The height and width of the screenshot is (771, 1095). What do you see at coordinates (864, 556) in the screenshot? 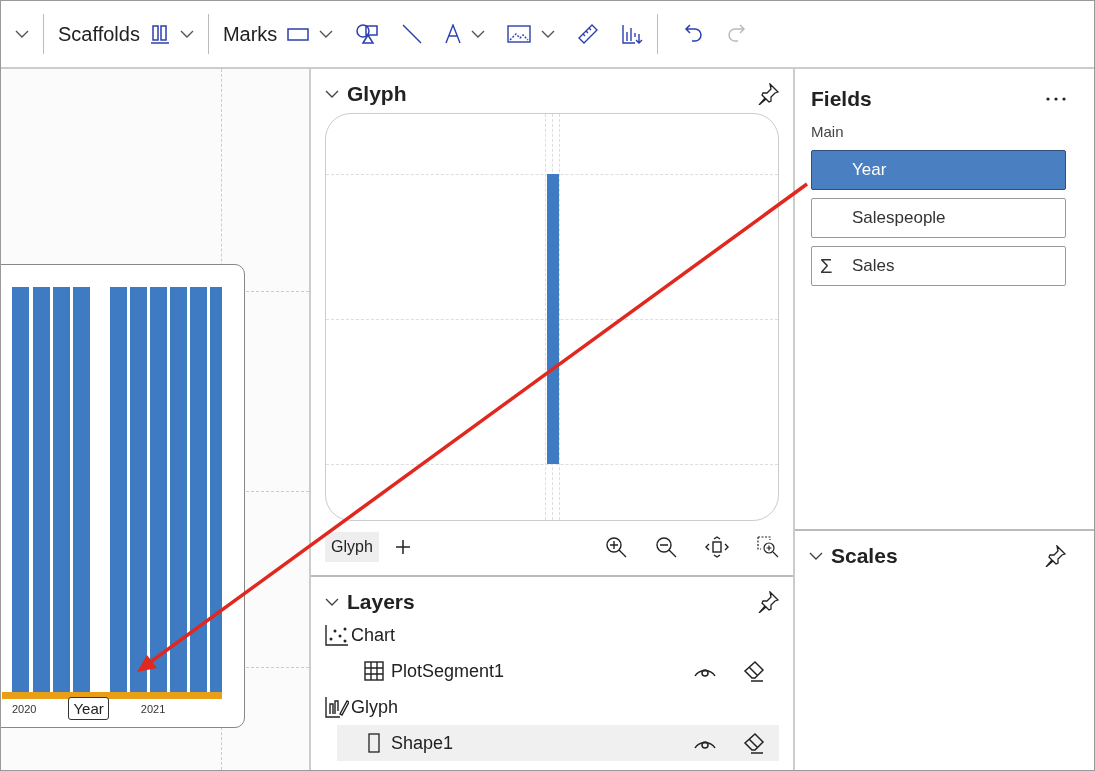
I see `panel-title: Scales` at bounding box center [864, 556].